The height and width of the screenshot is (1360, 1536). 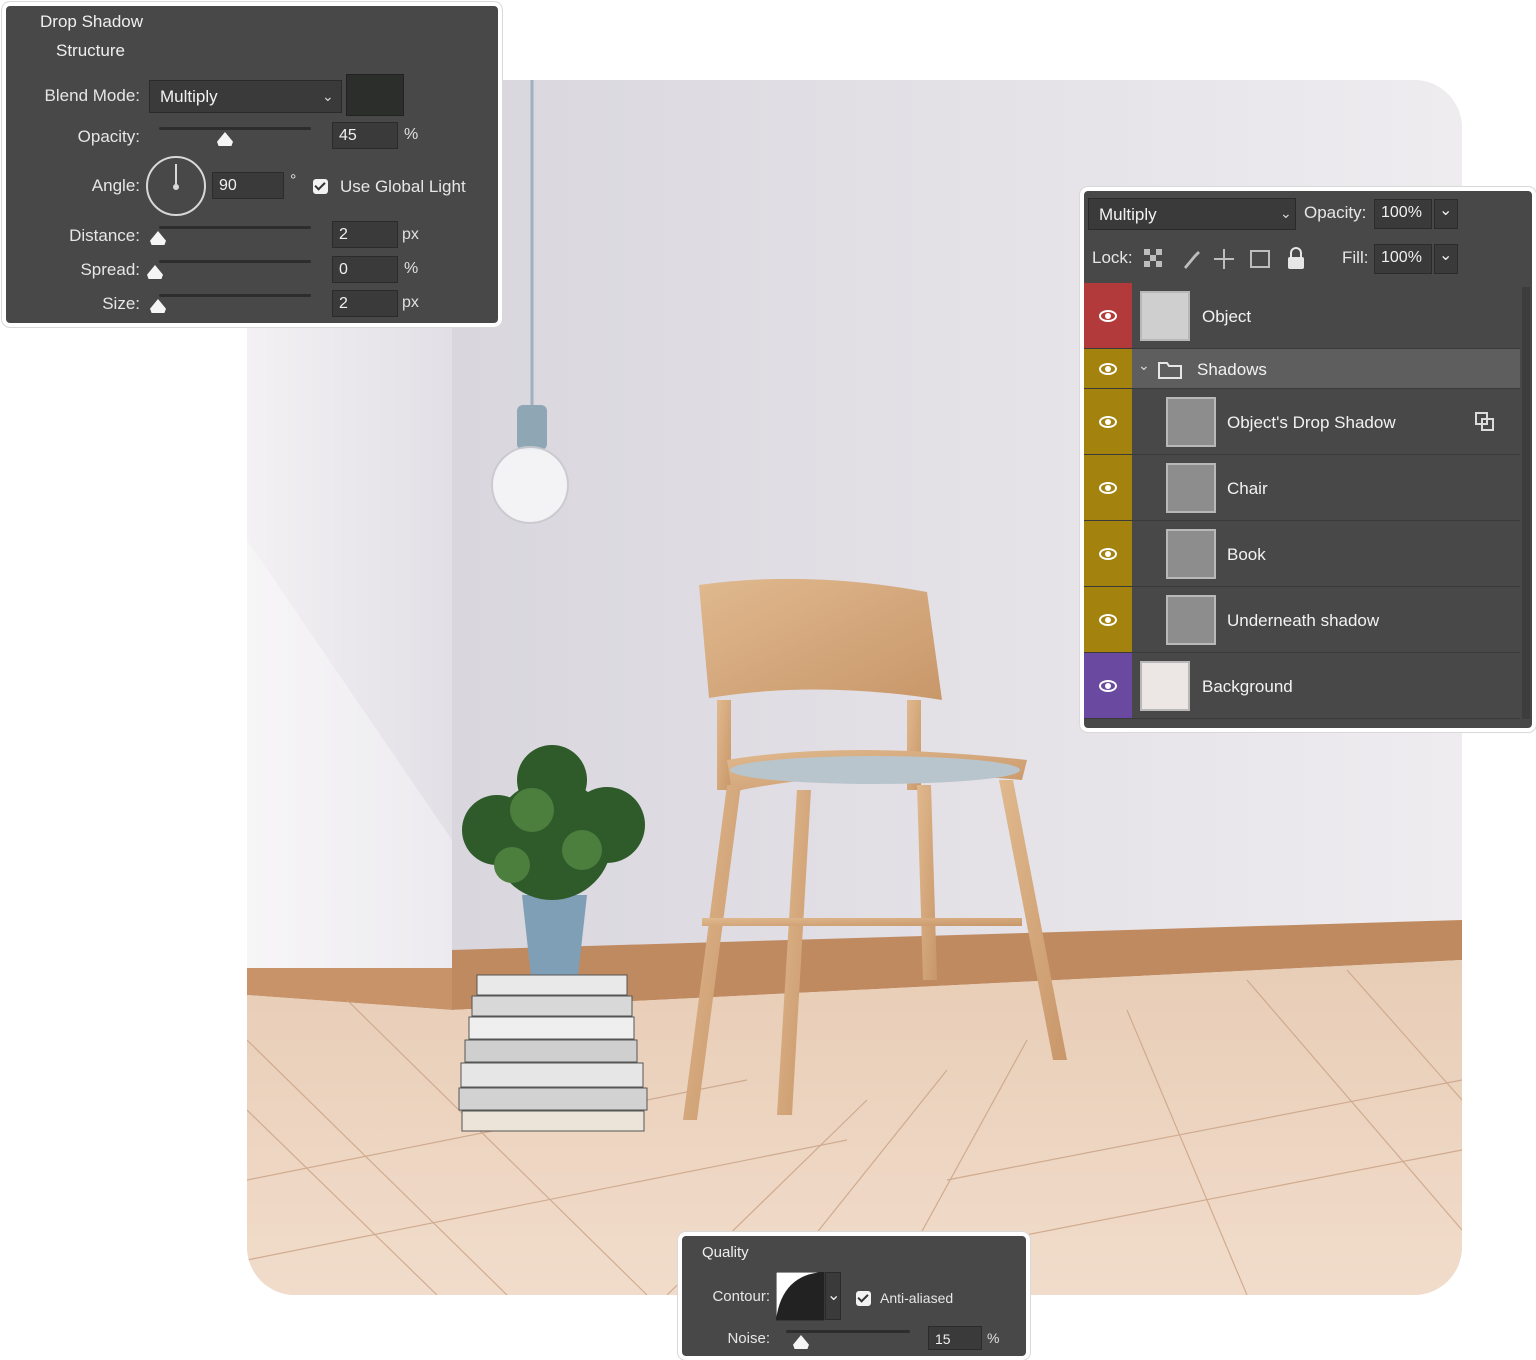 I want to click on distance-input: 2, so click(x=365, y=234).